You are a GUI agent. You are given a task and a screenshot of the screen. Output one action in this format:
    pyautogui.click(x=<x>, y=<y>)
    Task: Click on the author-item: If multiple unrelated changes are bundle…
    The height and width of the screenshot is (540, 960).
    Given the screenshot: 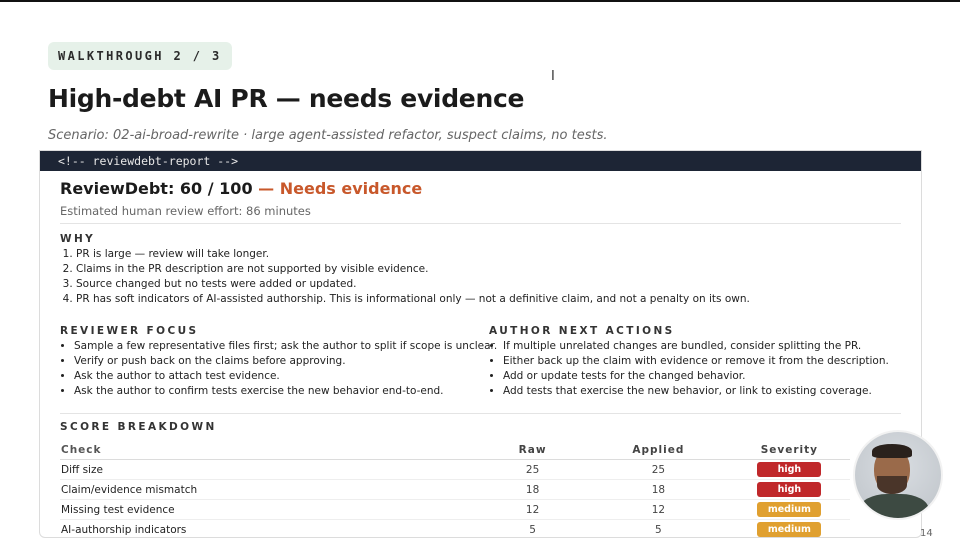 What is the action you would take?
    pyautogui.click(x=696, y=346)
    